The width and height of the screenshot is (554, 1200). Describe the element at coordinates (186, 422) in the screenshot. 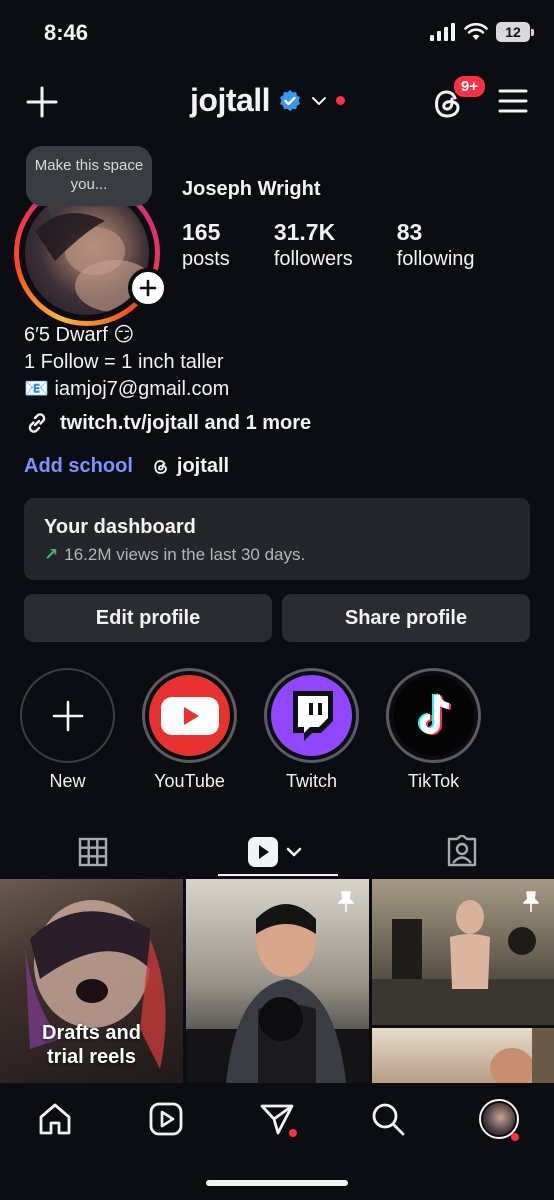

I see `link-text: twitch.tv/jojtall and 1 more` at that location.